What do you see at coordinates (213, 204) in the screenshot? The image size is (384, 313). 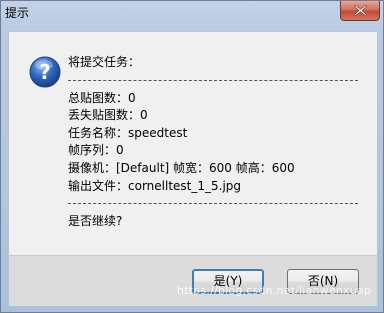 I see `separator-bottom` at bounding box center [213, 204].